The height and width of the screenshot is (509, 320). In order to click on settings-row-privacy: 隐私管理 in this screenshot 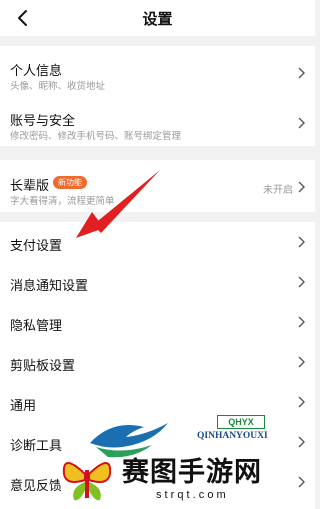, I will do `click(157, 322)`.